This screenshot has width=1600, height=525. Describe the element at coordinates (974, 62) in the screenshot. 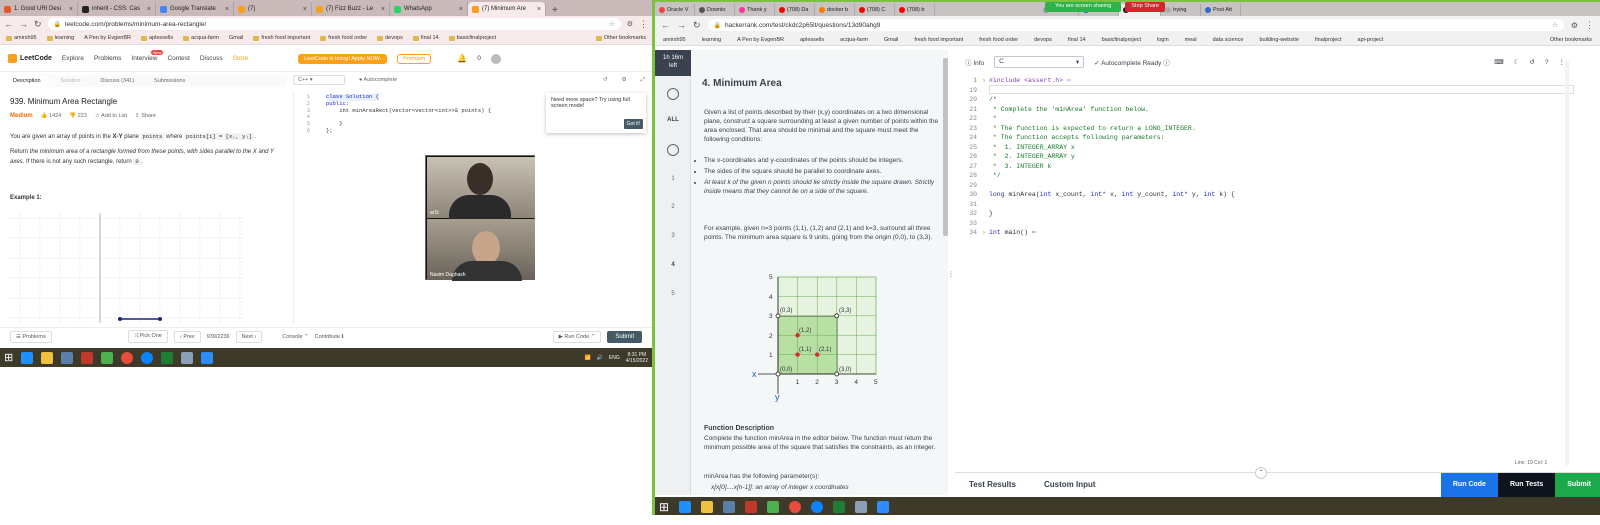

I see `info-button: ⓘ Info` at that location.